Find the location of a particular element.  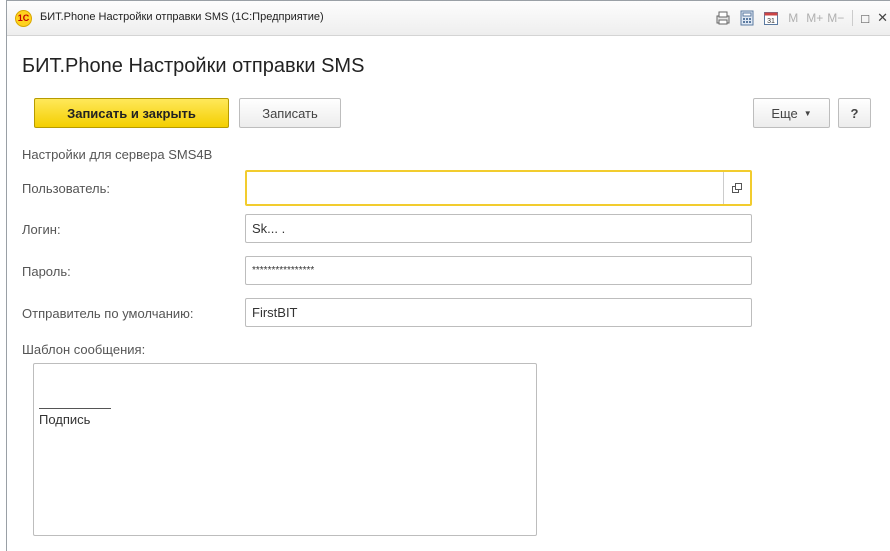

toolbar-divider is located at coordinates (853, 18).